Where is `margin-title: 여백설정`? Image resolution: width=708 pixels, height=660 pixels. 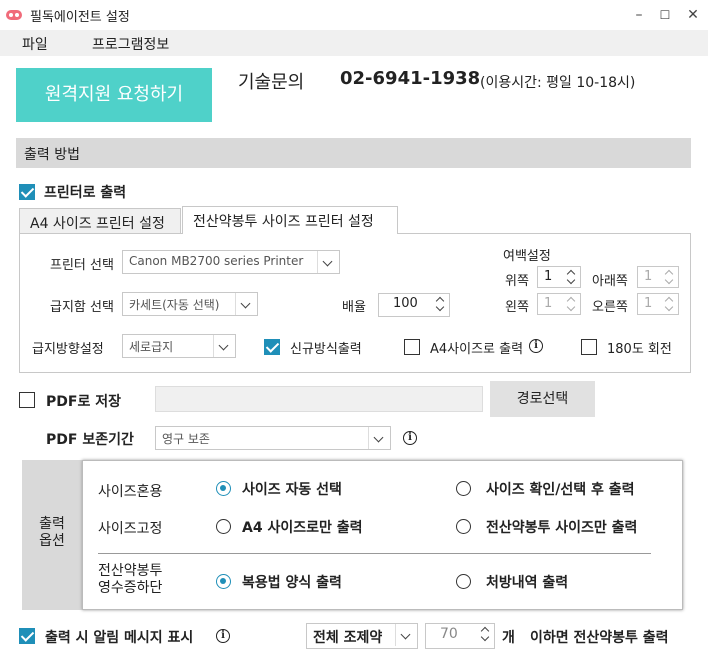
margin-title: 여백설정 is located at coordinates (527, 256).